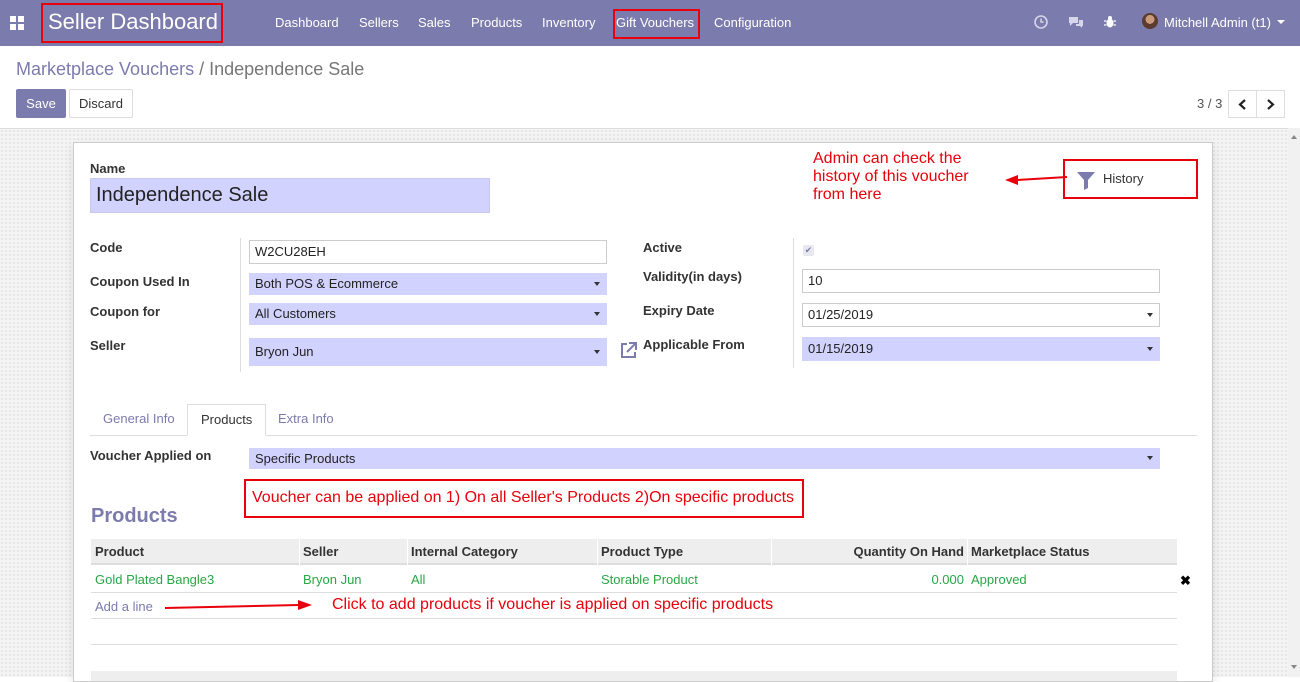  I want to click on history-button: History, so click(1131, 179).